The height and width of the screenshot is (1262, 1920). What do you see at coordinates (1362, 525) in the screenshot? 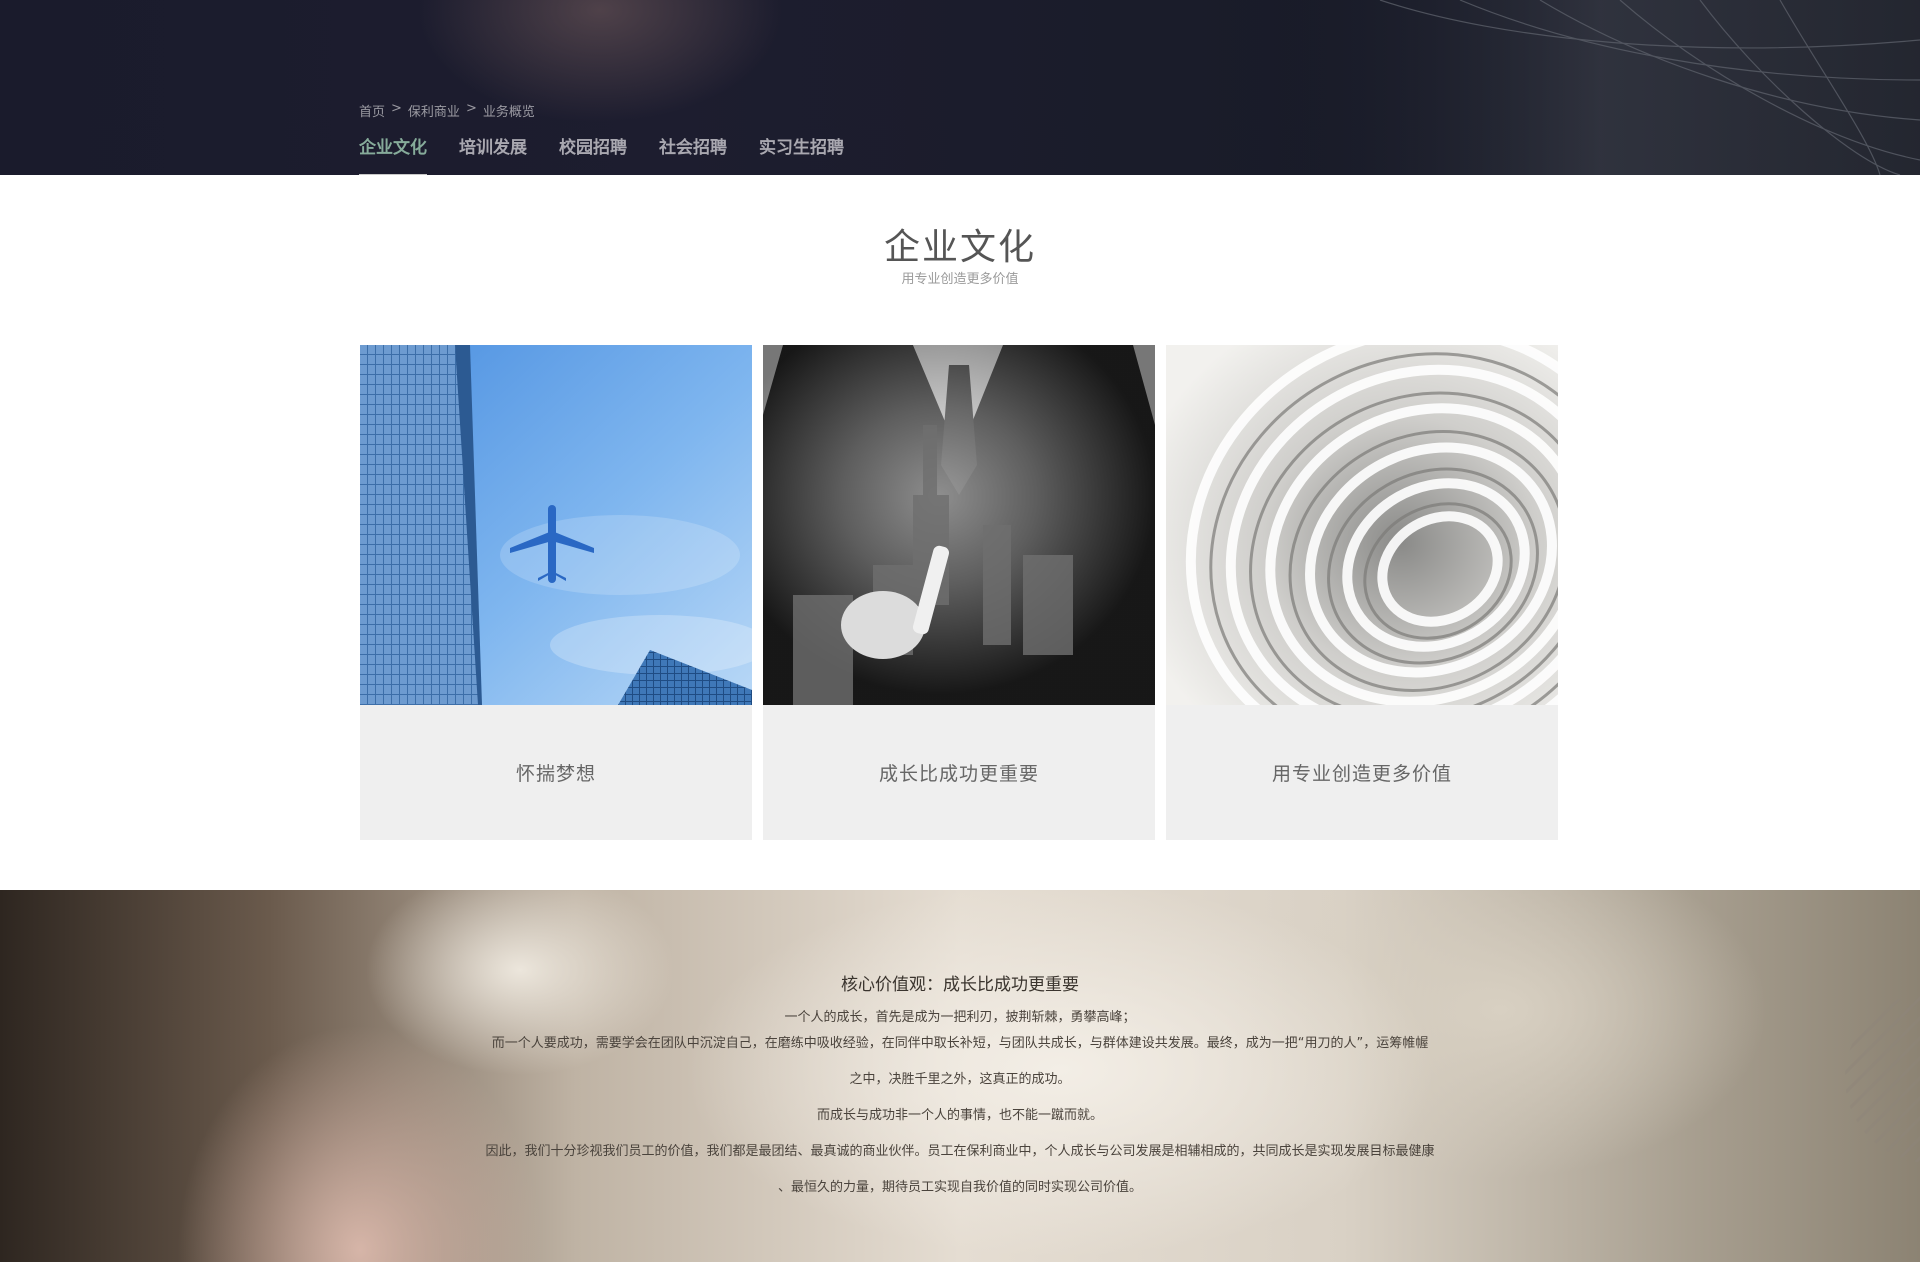
I see `spiral-sculpture-image` at bounding box center [1362, 525].